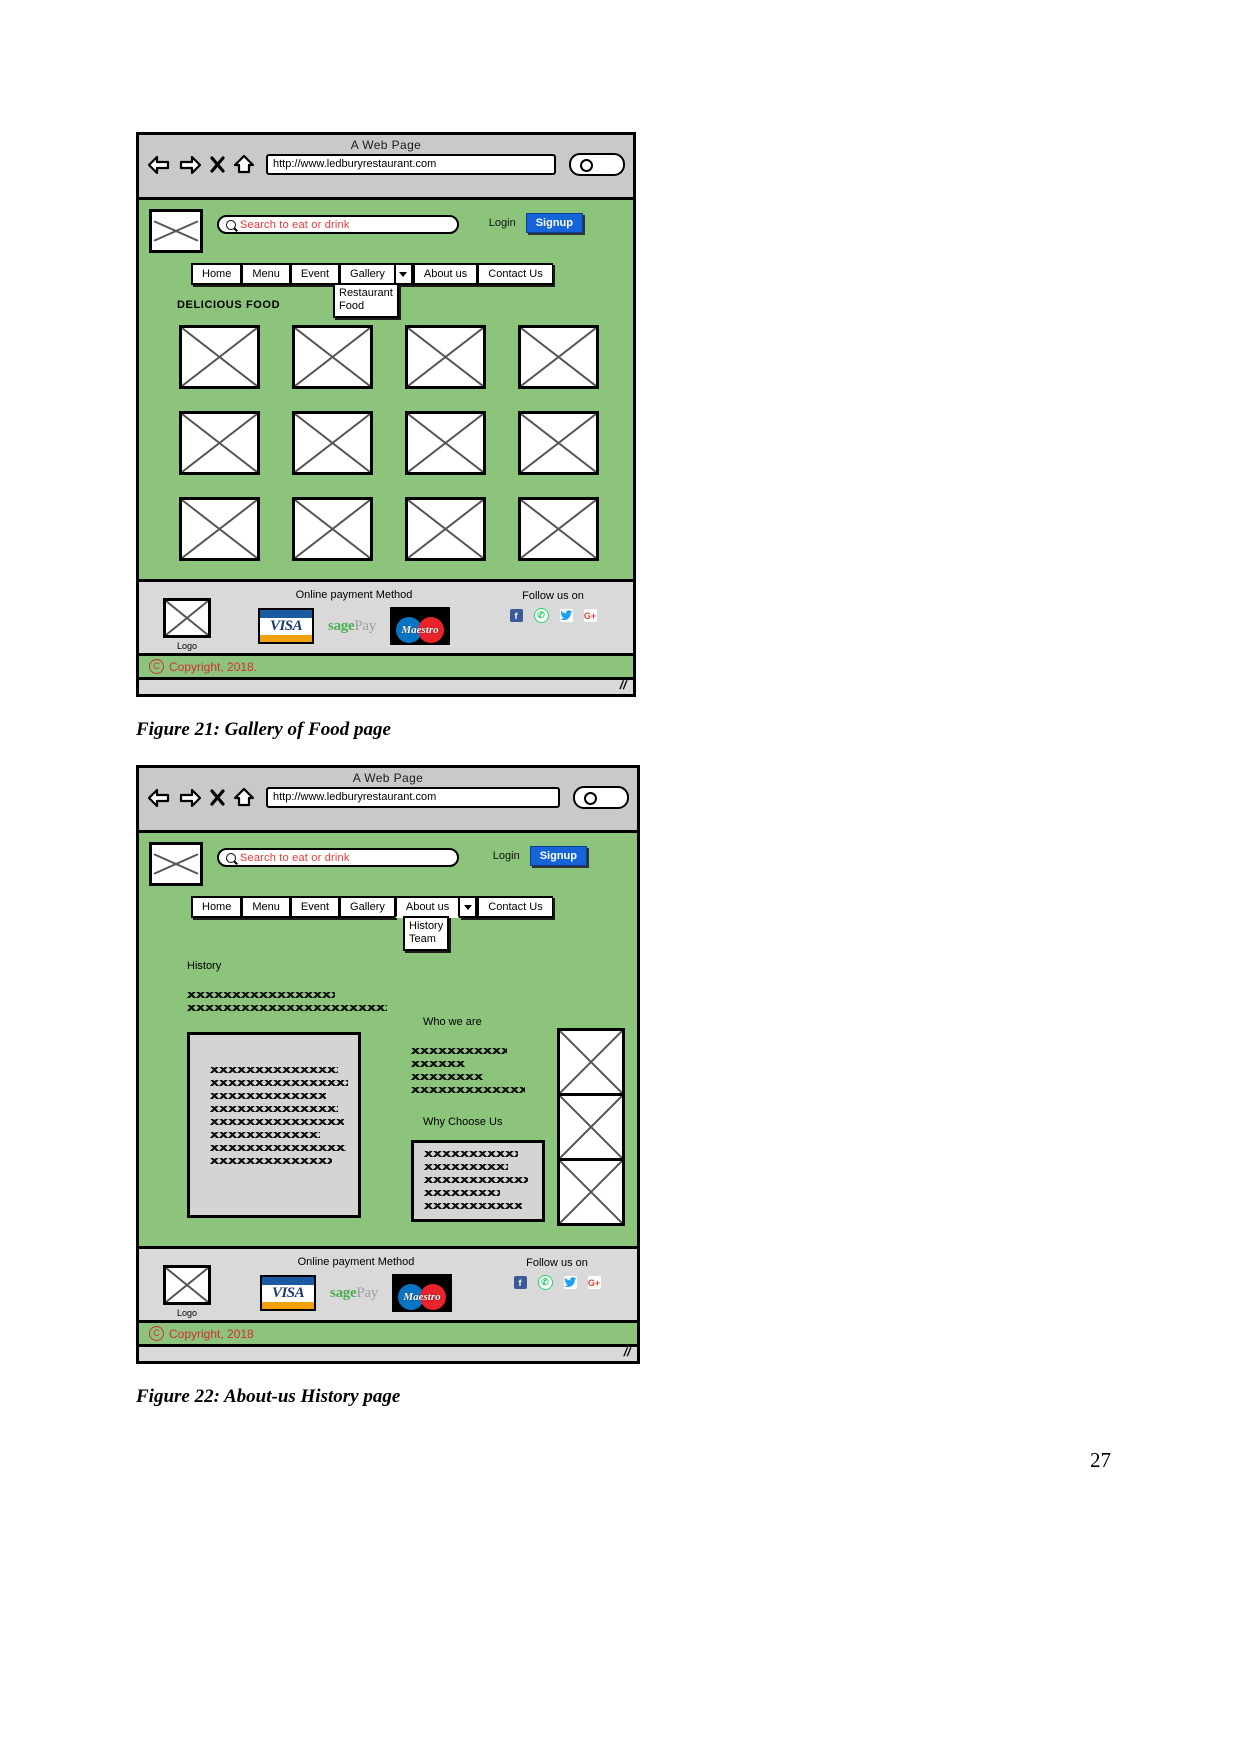  Describe the element at coordinates (287, 1005) in the screenshot. I see `history-intro-text` at that location.